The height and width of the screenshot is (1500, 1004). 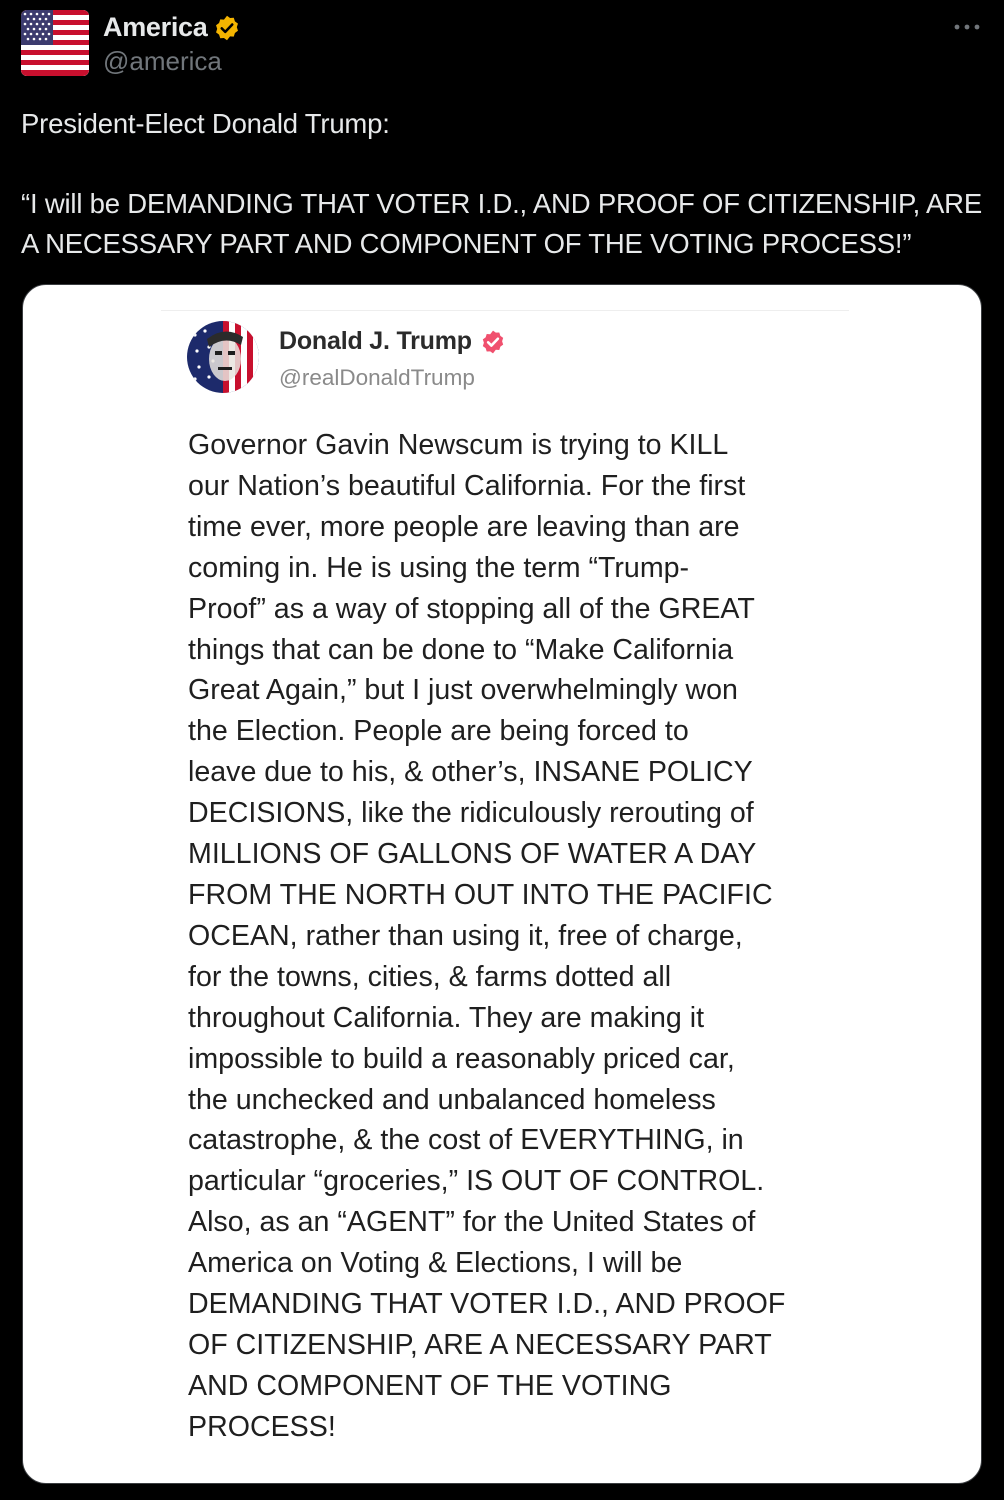 I want to click on post-line: the Election. People are being forced to, so click(x=438, y=731).